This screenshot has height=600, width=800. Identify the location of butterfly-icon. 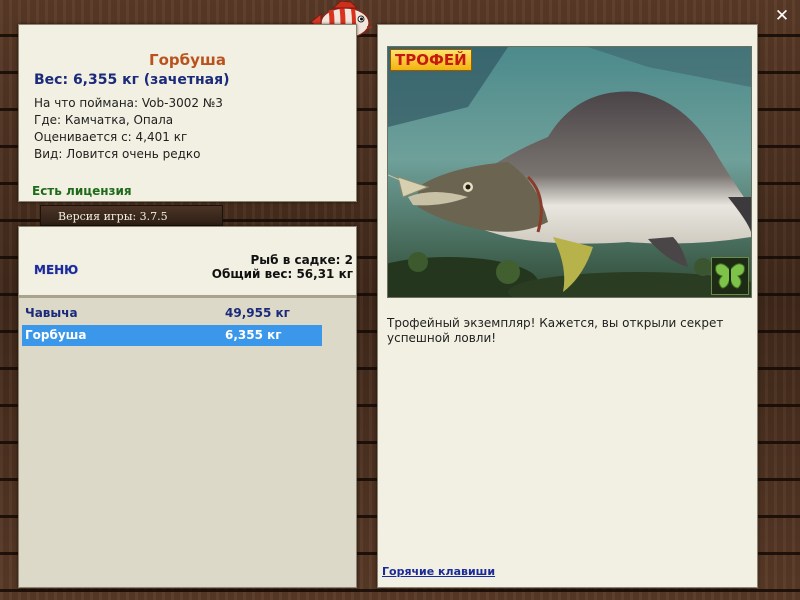
(730, 276).